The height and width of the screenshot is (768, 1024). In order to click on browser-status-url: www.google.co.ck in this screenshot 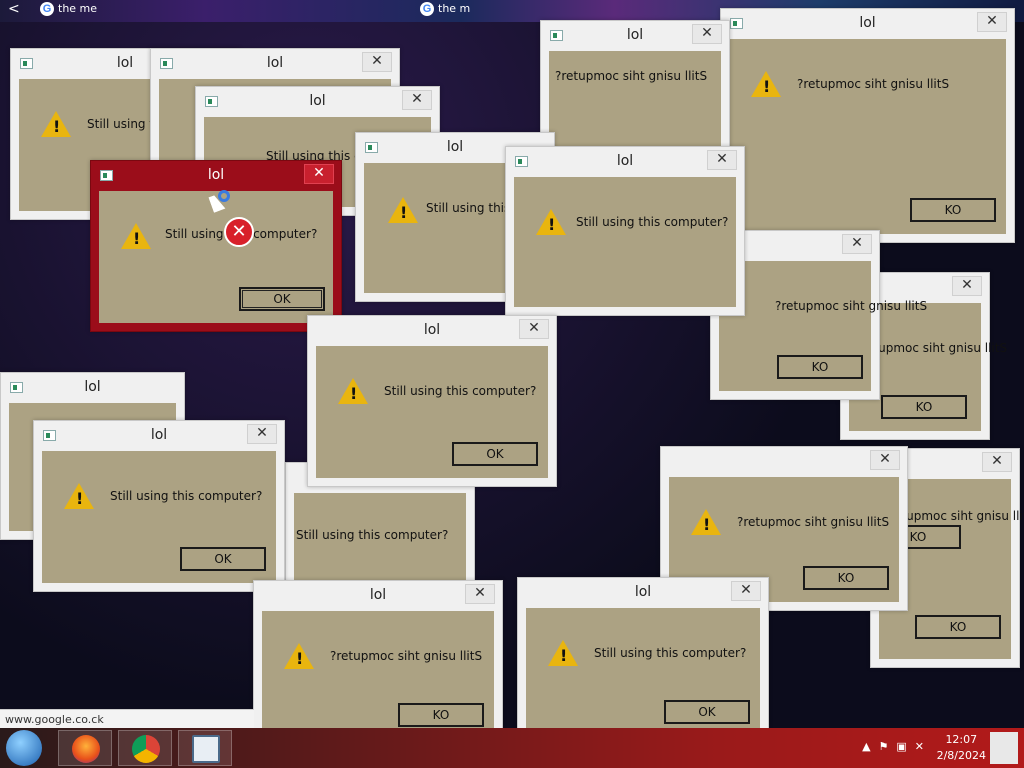, I will do `click(127, 718)`.